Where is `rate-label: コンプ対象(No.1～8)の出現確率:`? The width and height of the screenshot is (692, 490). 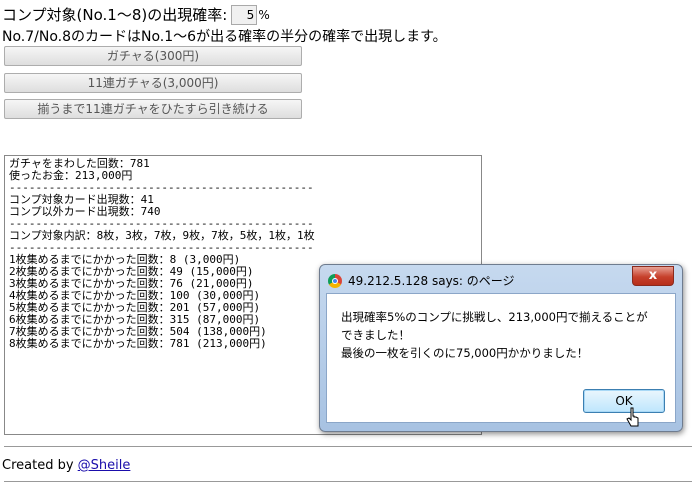 rate-label: コンプ対象(No.1～8)の出現確率: is located at coordinates (115, 15).